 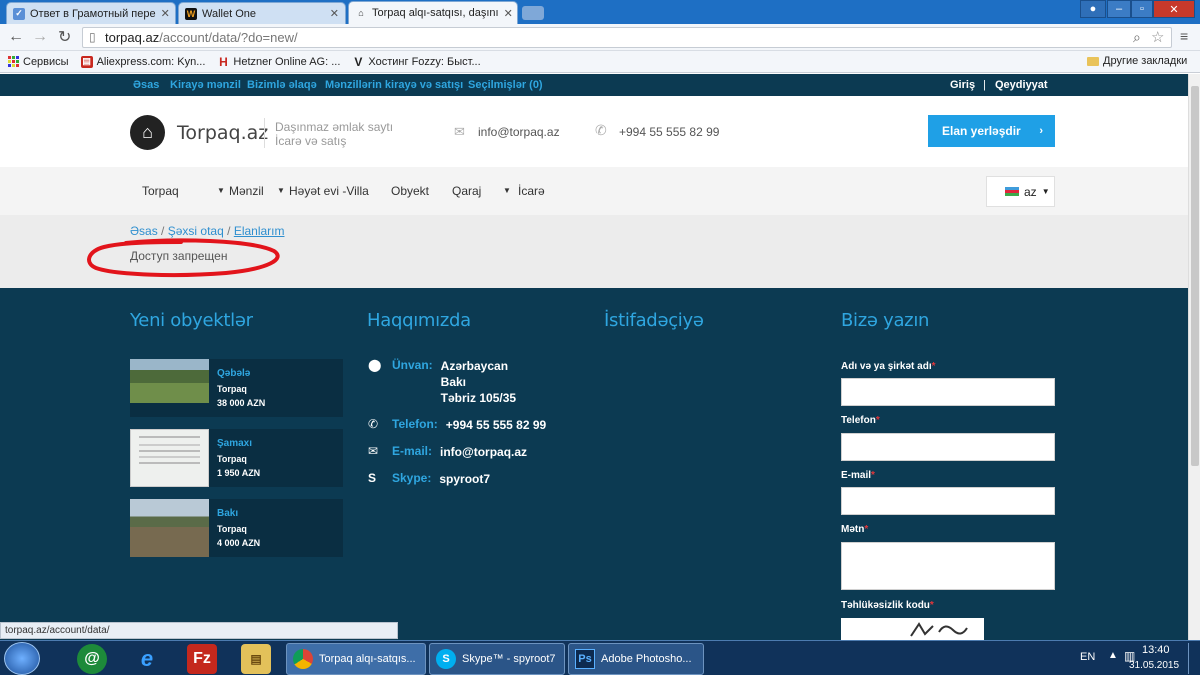 What do you see at coordinates (205, 85) in the screenshot?
I see `topnav-link-rent: Kirayə mənzil` at bounding box center [205, 85].